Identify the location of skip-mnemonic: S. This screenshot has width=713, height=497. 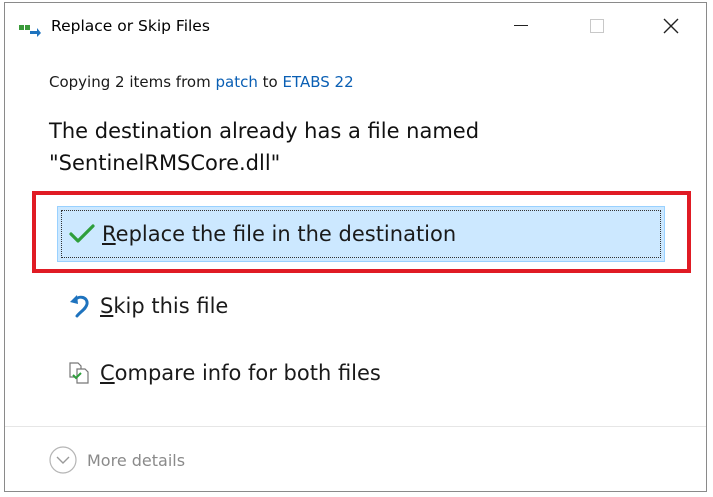
(107, 306).